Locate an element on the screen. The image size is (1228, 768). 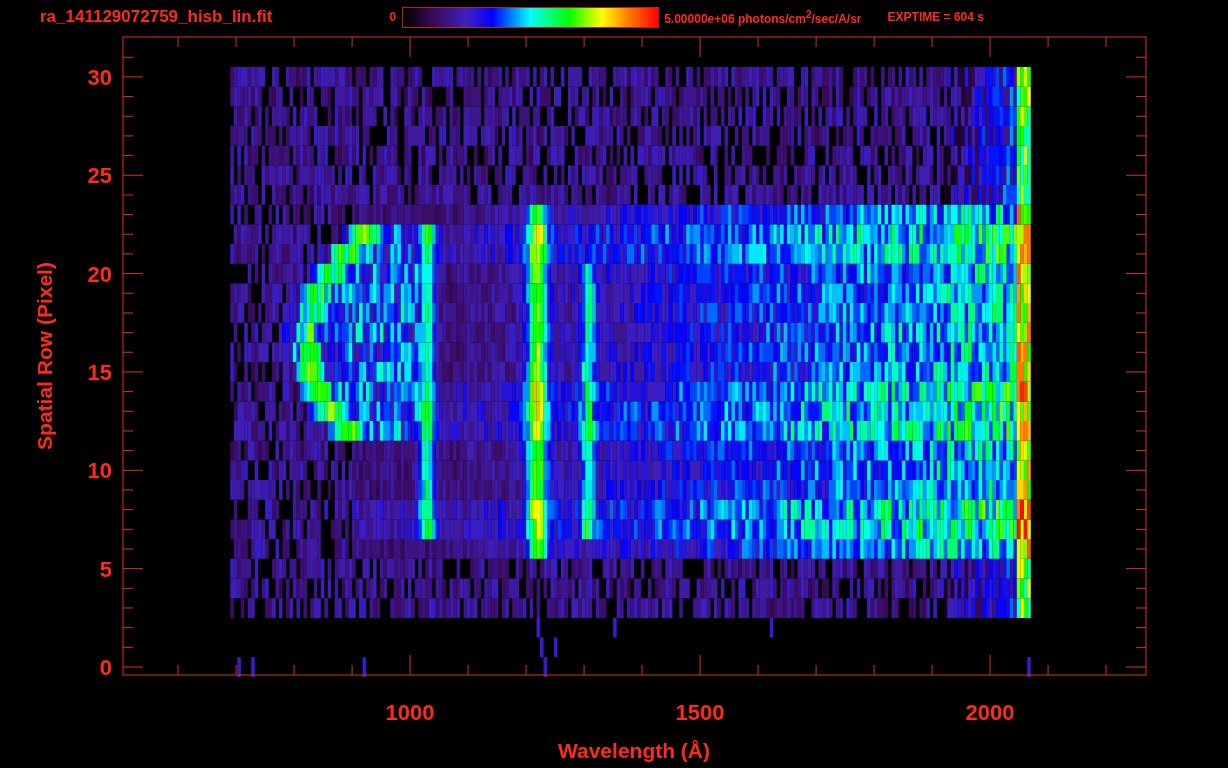
x-tick-label: 1500 is located at coordinates (700, 712).